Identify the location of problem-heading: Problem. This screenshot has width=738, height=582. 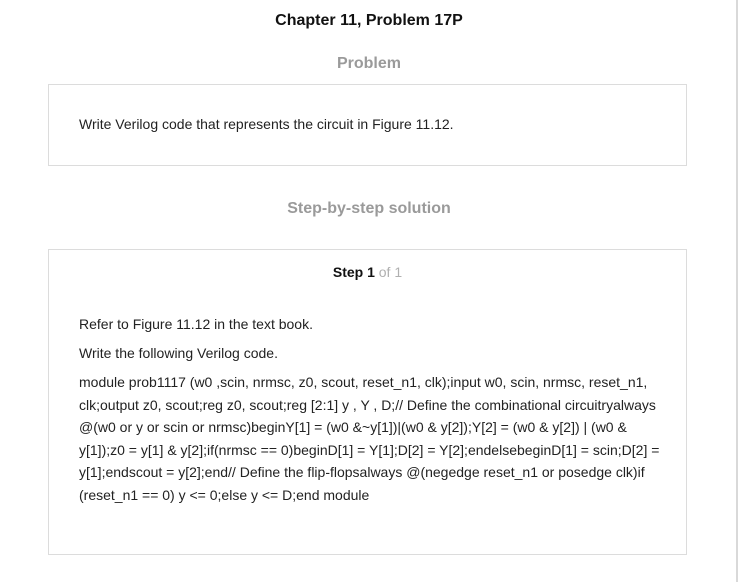
(368, 63).